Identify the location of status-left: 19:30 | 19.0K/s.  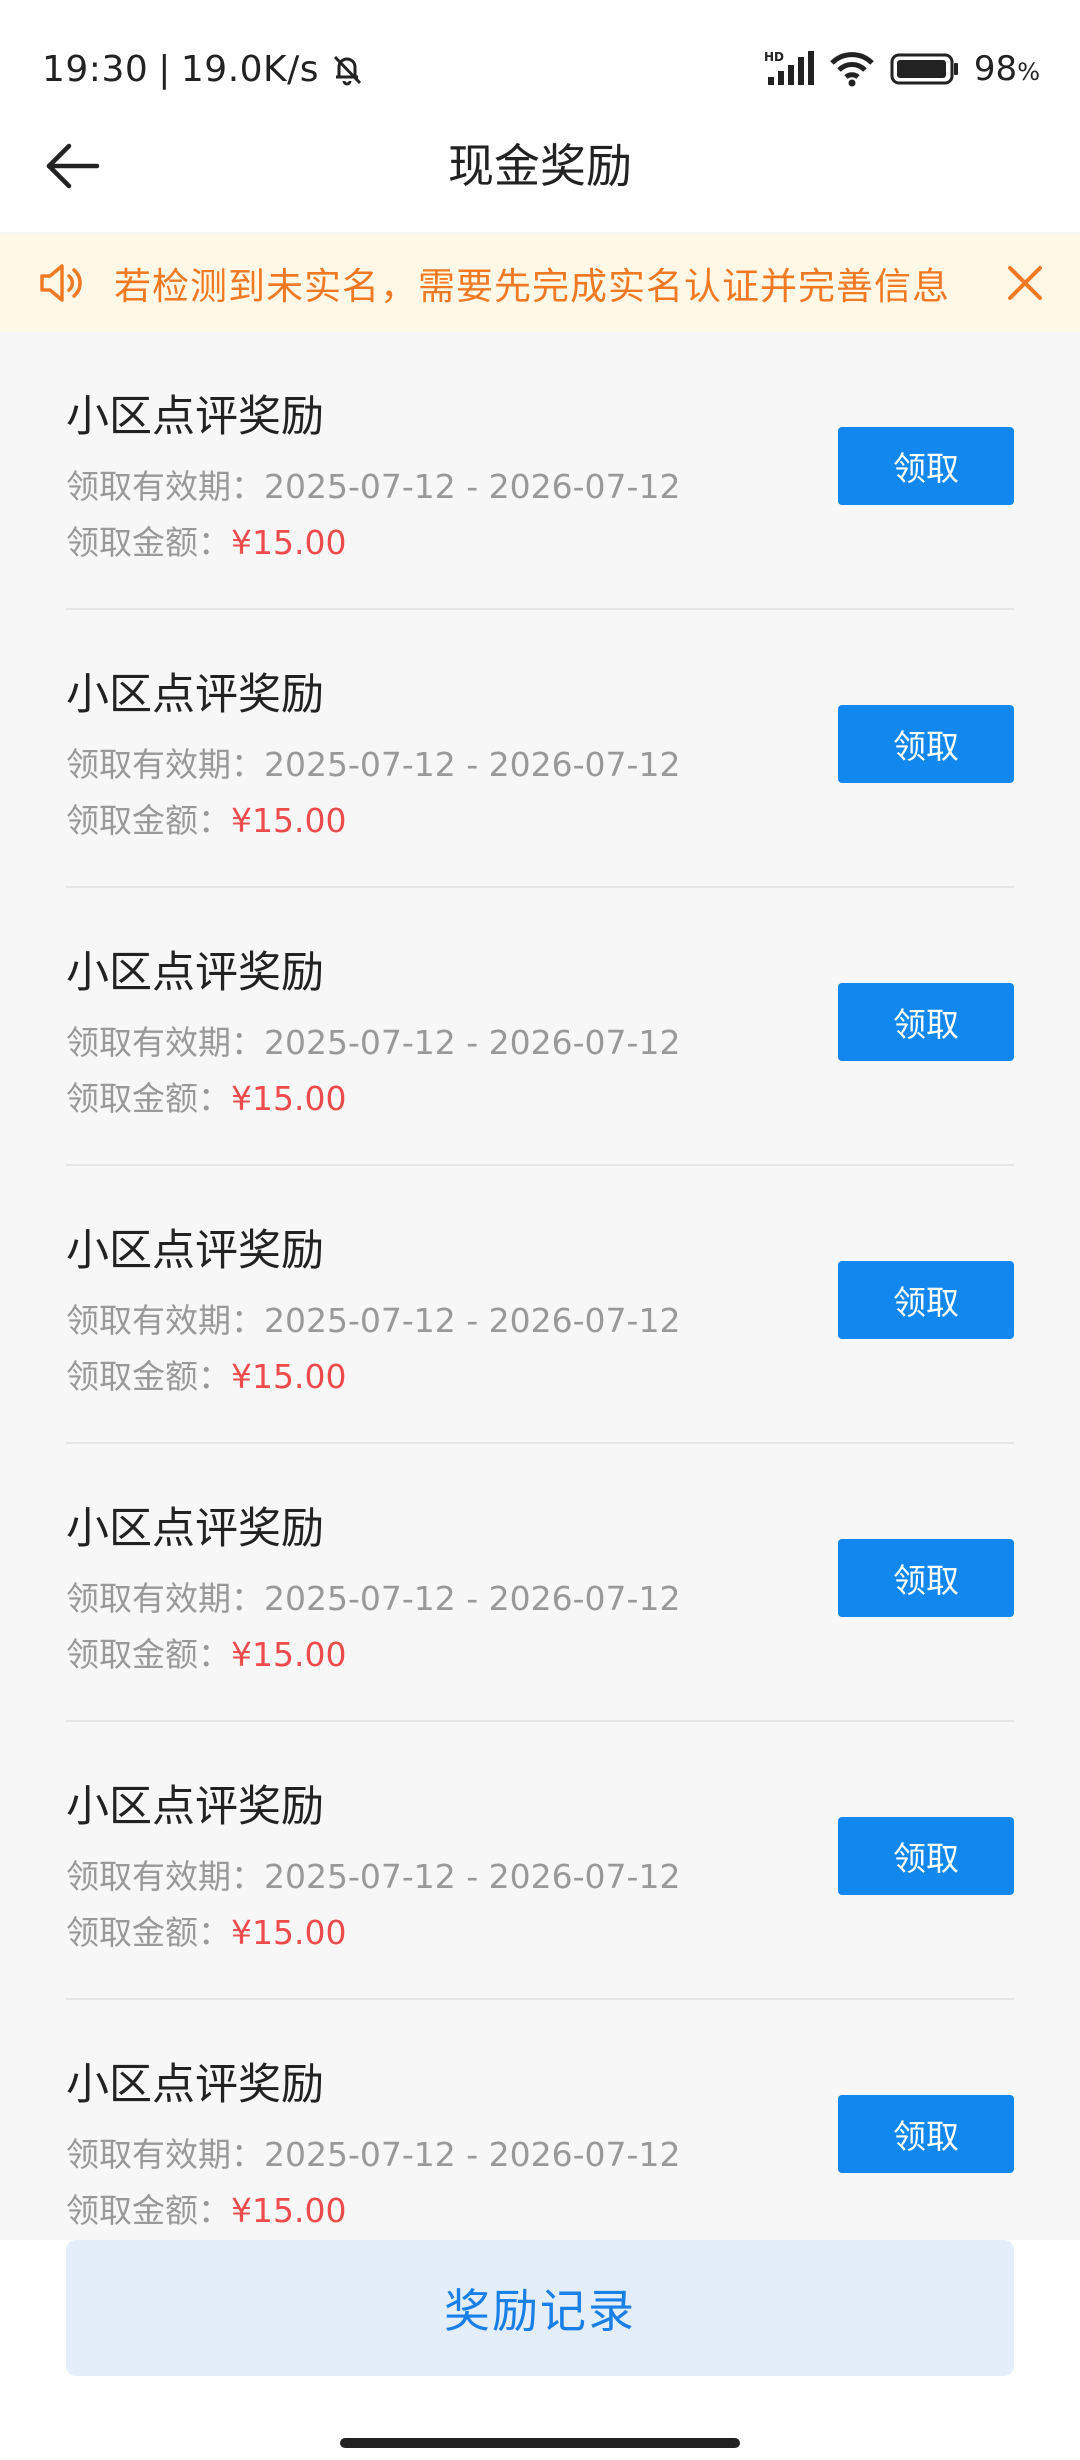
(204, 69).